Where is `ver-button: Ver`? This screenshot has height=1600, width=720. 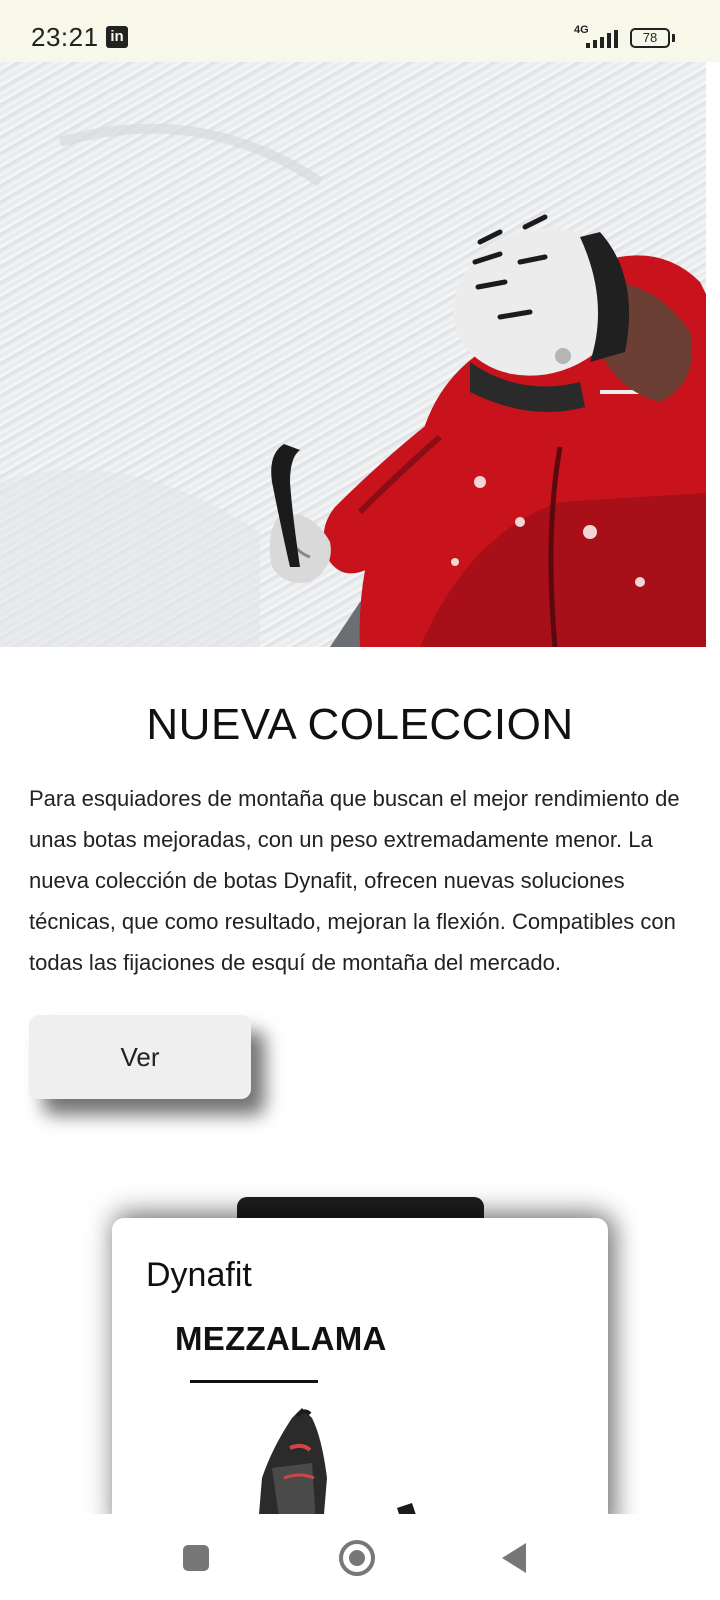 ver-button: Ver is located at coordinates (140, 1057).